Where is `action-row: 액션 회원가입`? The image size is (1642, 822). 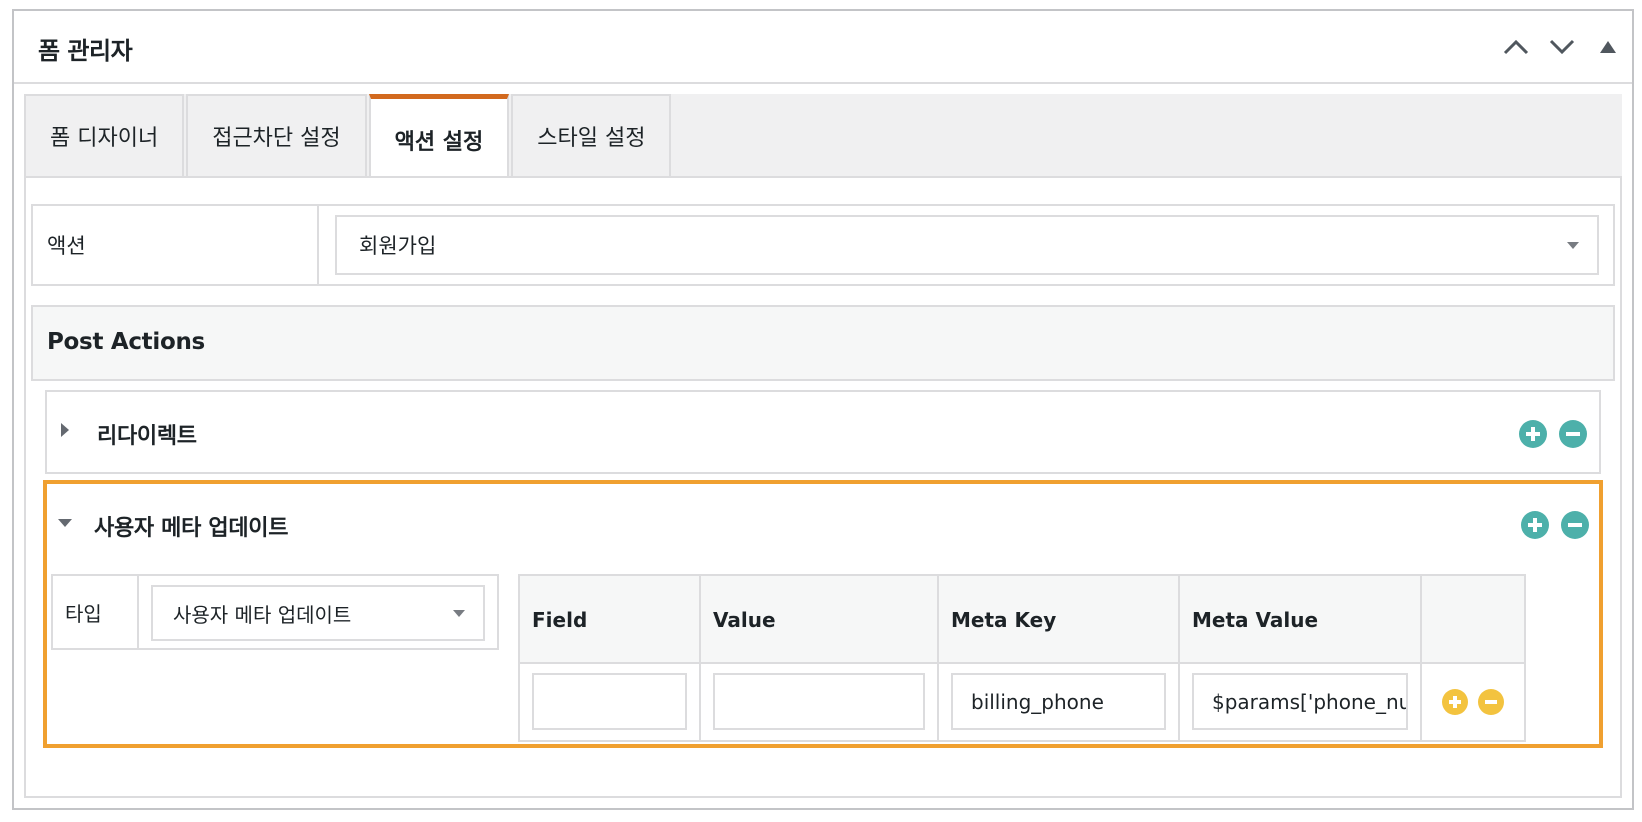
action-row: 액션 회원가입 is located at coordinates (823, 245).